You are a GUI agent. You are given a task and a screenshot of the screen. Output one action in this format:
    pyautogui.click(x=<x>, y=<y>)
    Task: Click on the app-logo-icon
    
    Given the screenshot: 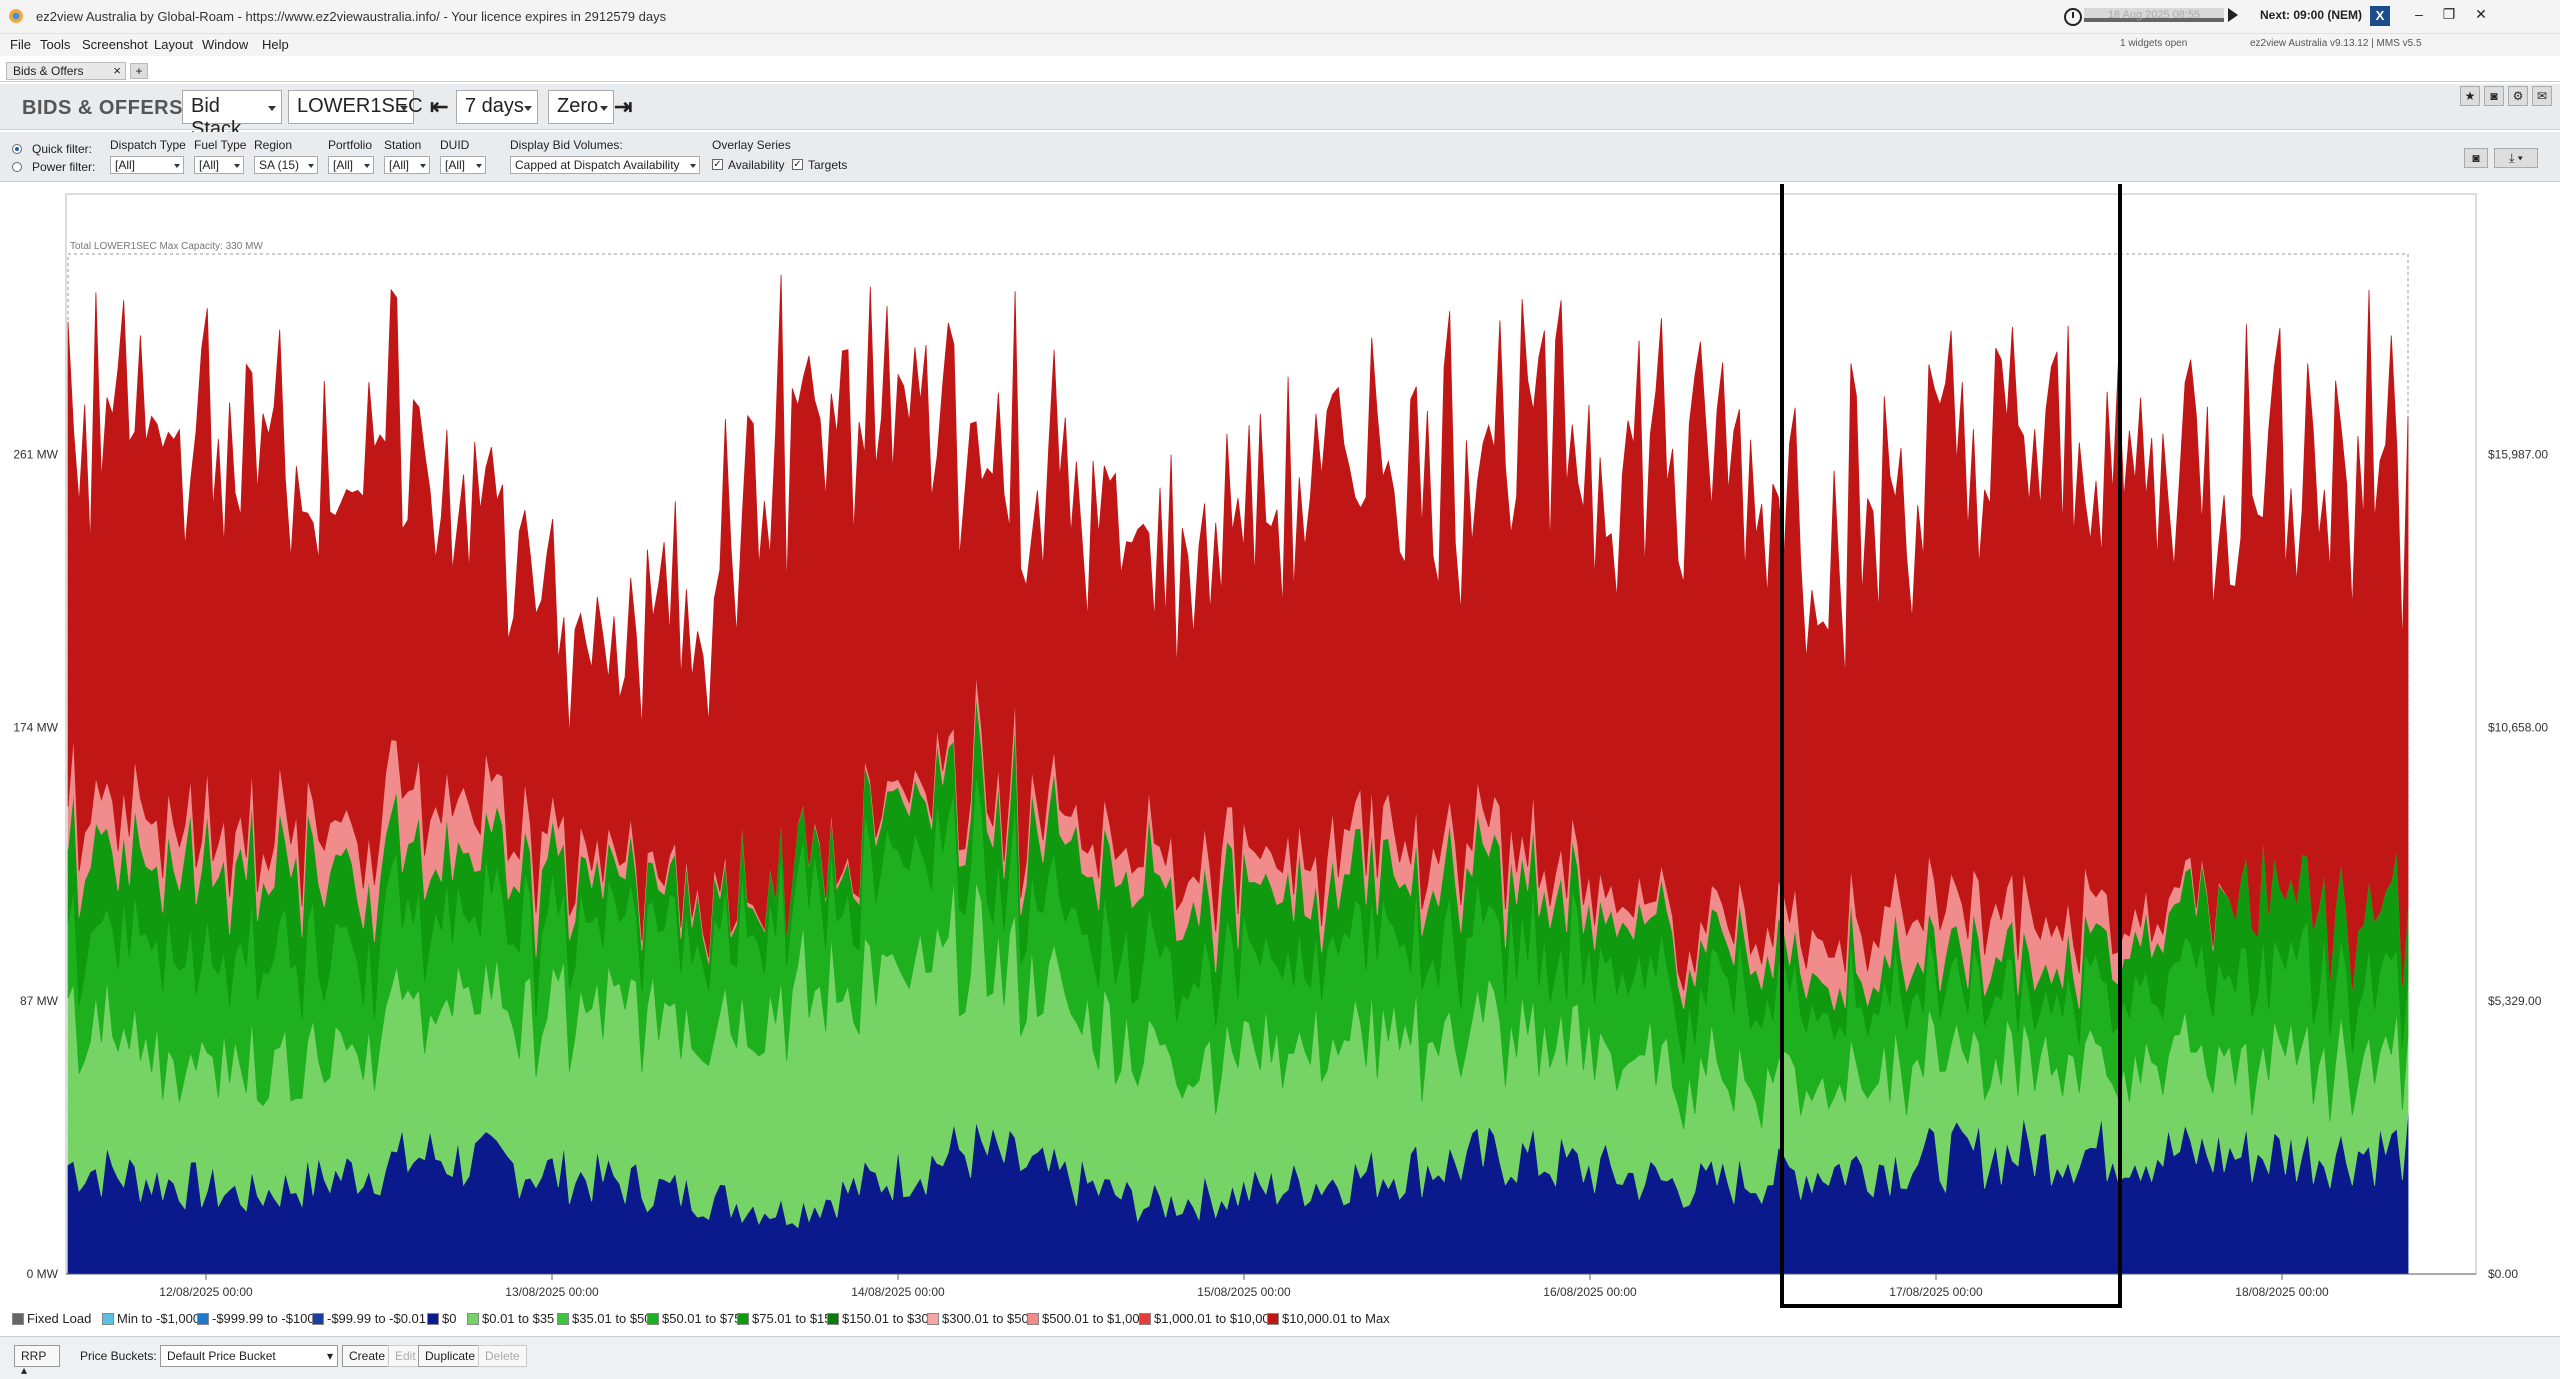 What is the action you would take?
    pyautogui.click(x=16, y=16)
    